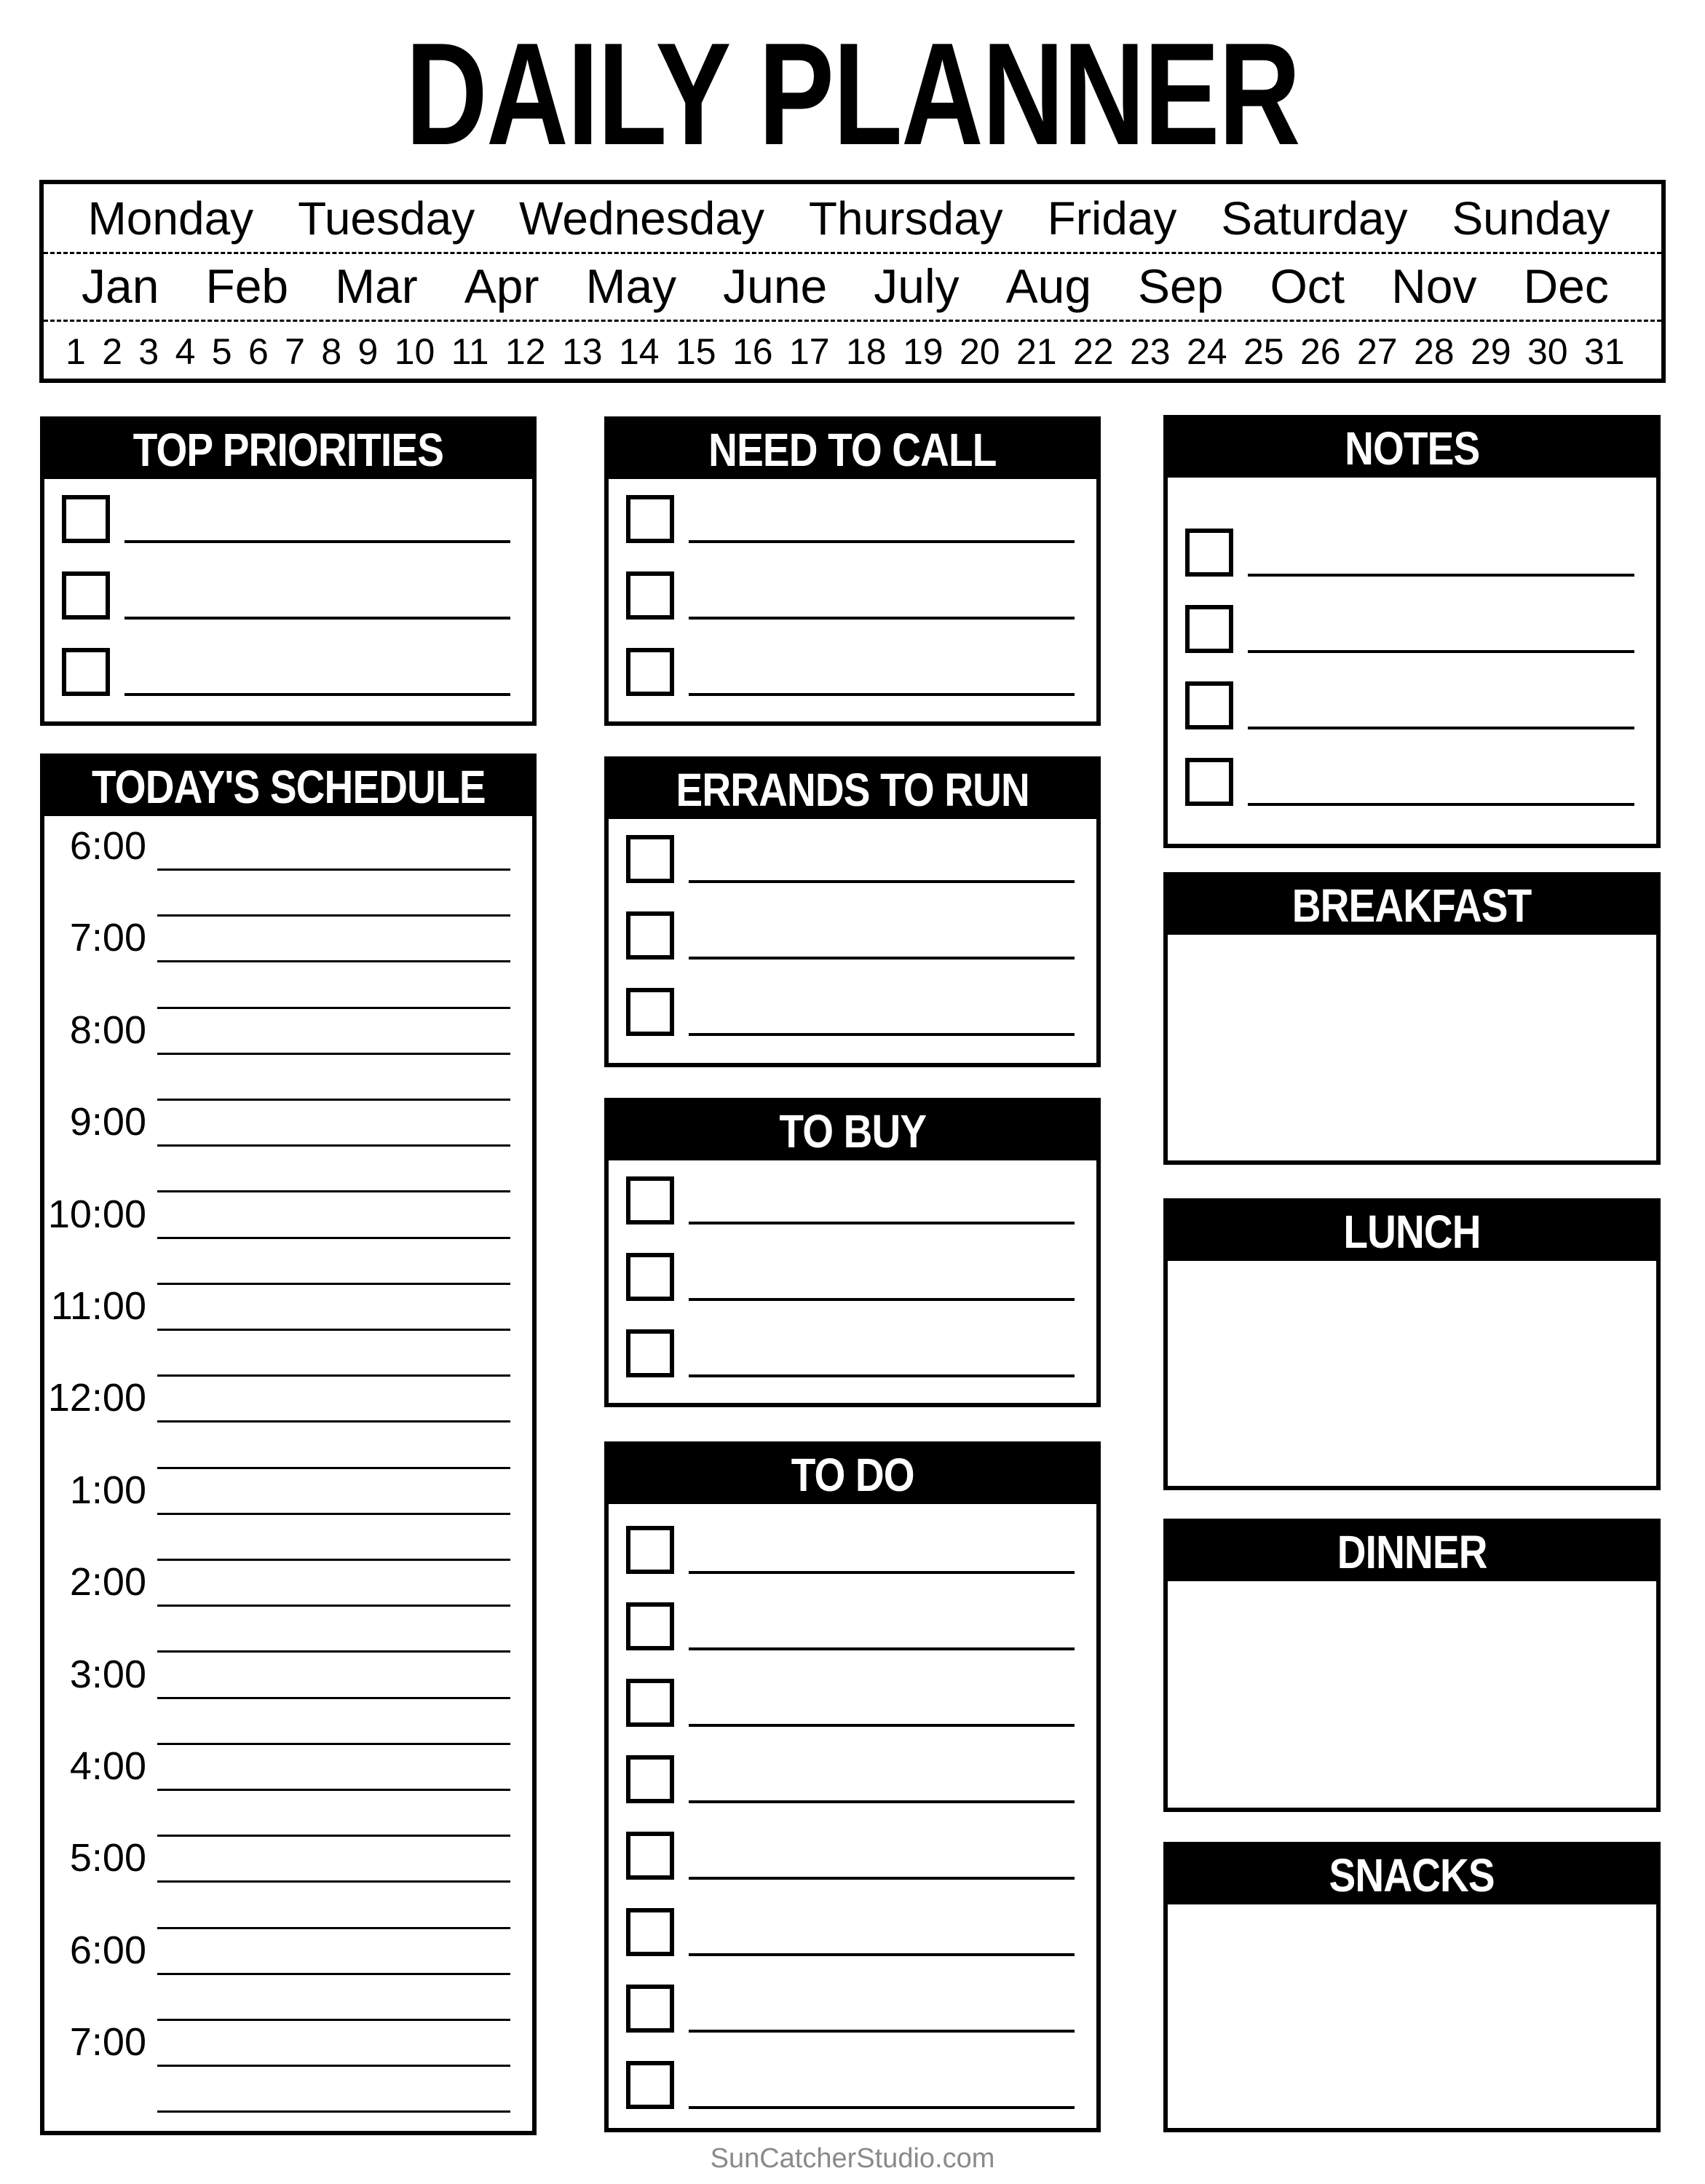 This screenshot has width=1705, height=2184. Describe the element at coordinates (980, 352) in the screenshot. I see `date-option: 20` at that location.